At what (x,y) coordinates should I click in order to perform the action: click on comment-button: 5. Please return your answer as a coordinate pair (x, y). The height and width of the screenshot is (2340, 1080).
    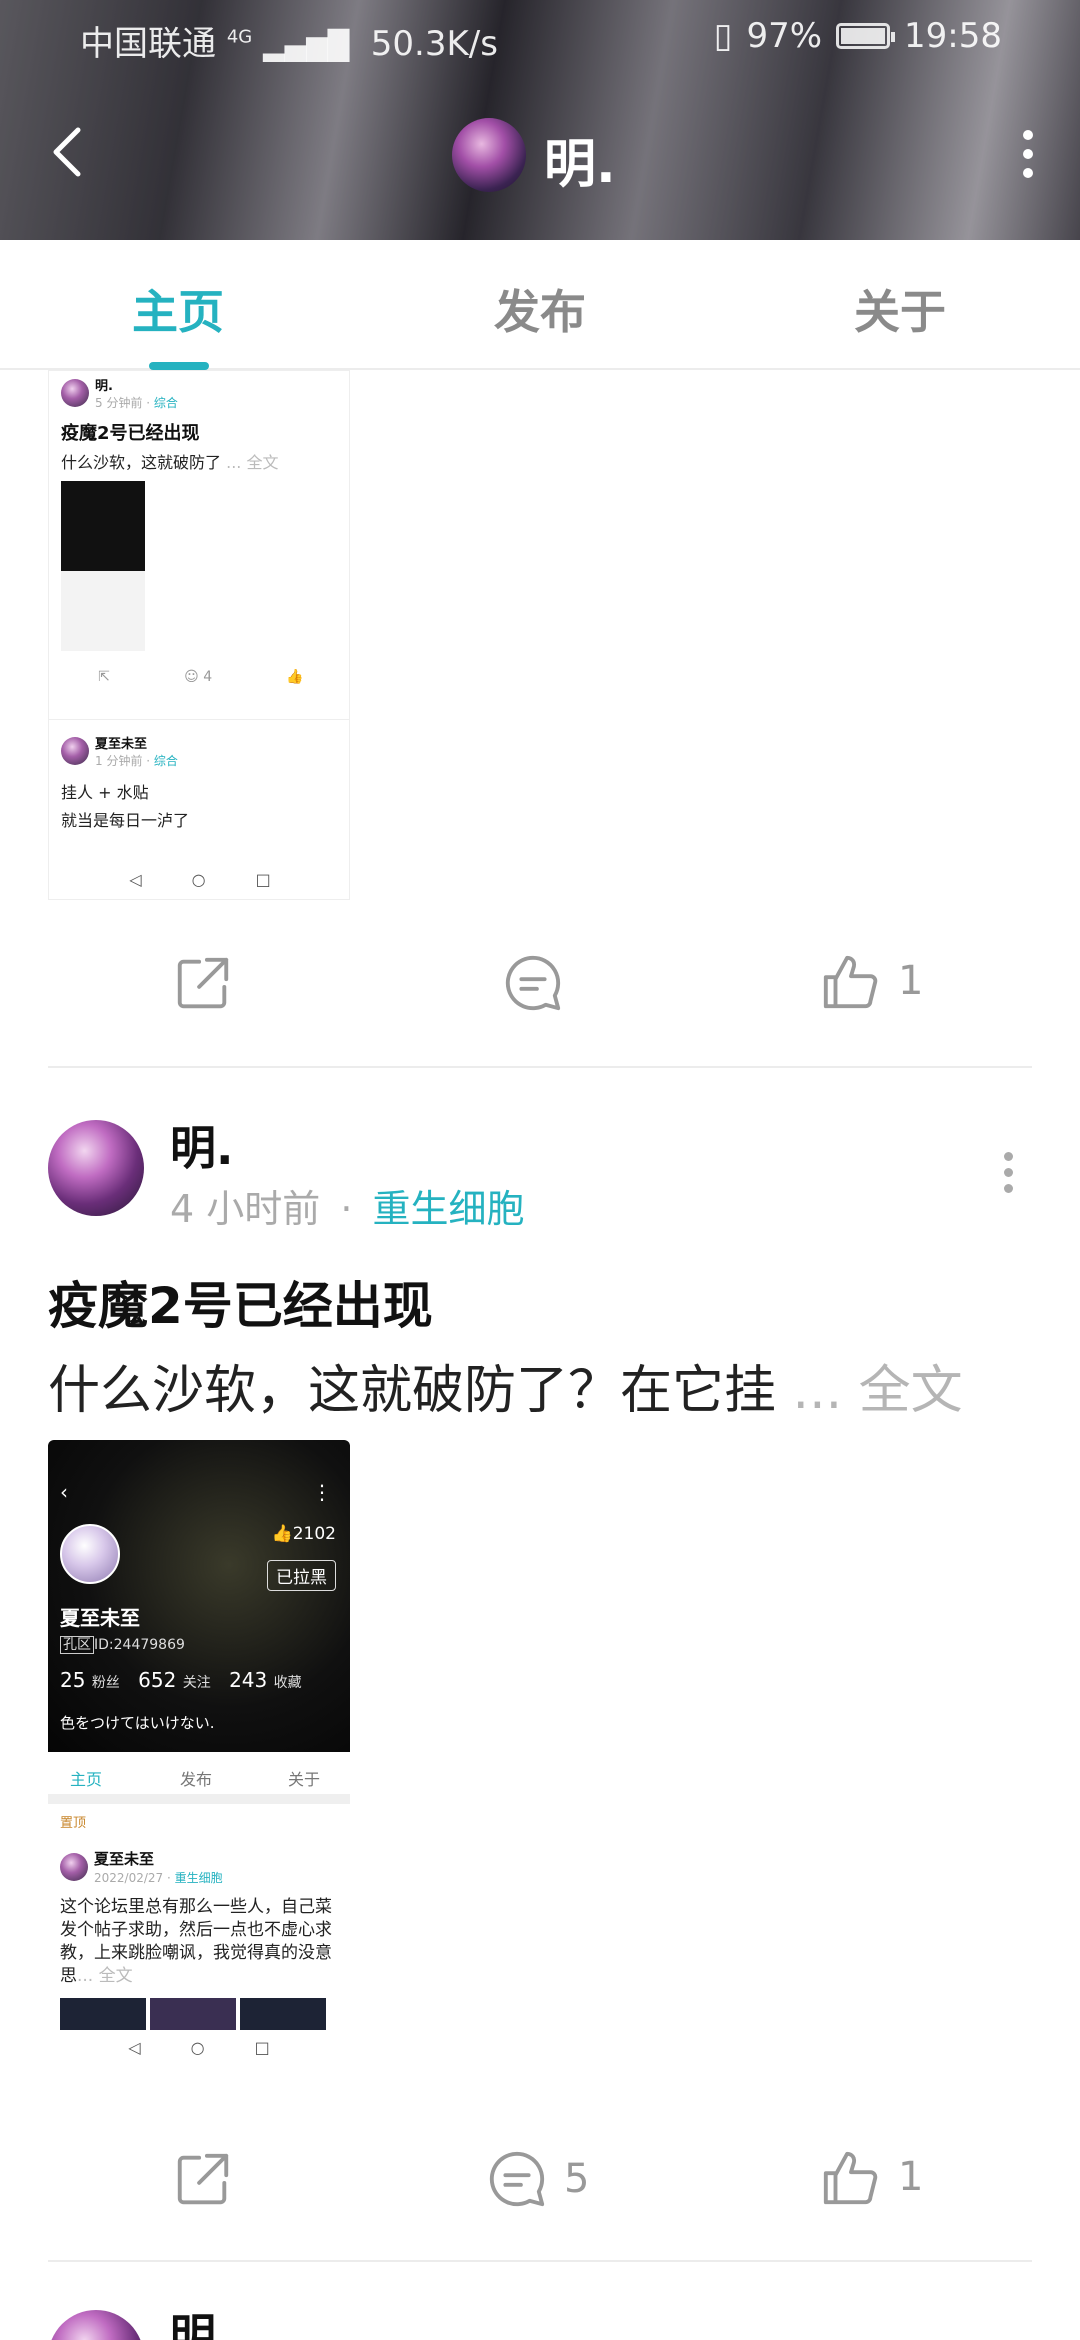
    Looking at the image, I should click on (537, 2179).